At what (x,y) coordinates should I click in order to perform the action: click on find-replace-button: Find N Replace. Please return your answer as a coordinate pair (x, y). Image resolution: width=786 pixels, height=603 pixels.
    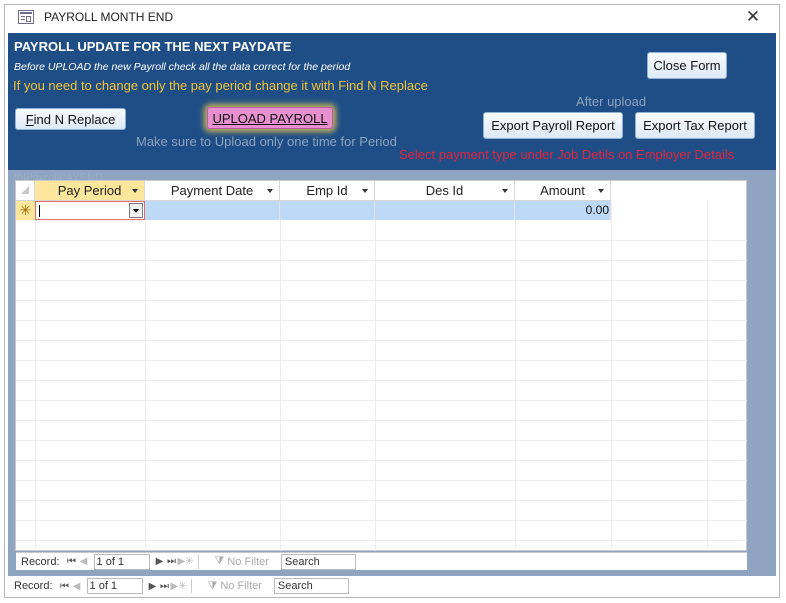
    Looking at the image, I should click on (70, 119).